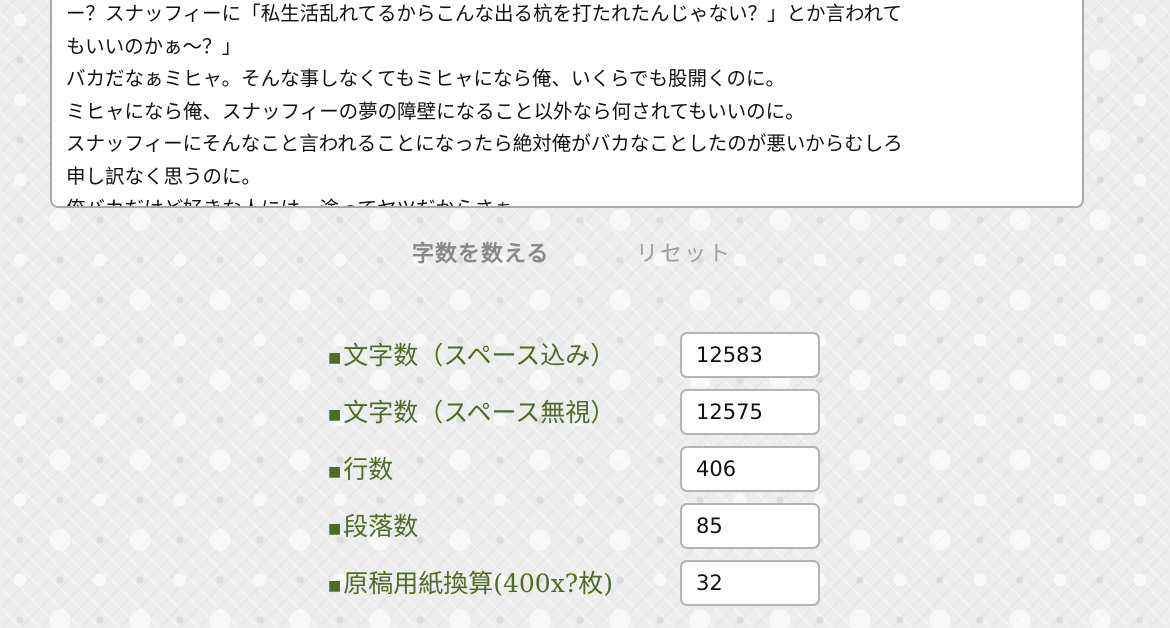 The height and width of the screenshot is (628, 1170). I want to click on stat-row-manuscript-pages: ■原稿用紙換算(400x?枚), so click(578, 584).